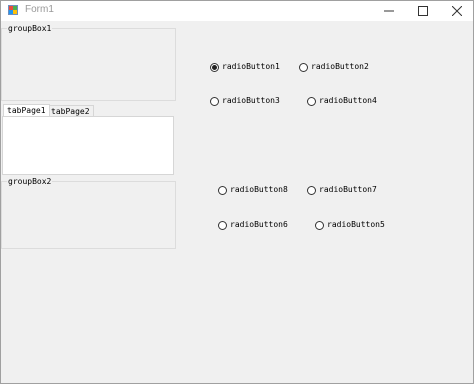 This screenshot has width=474, height=384. What do you see at coordinates (348, 189) in the screenshot?
I see `radio-button-7-label: radioButton7` at bounding box center [348, 189].